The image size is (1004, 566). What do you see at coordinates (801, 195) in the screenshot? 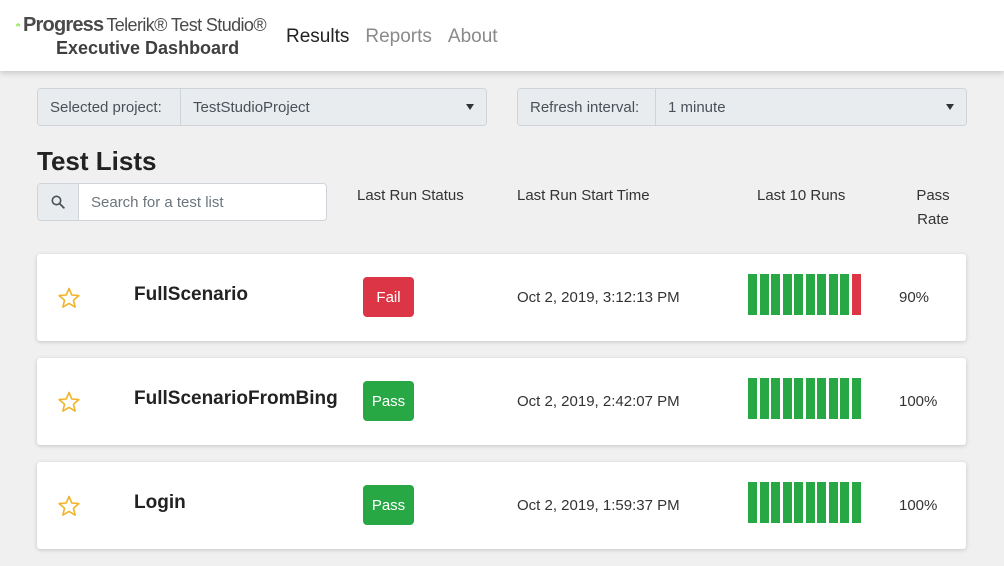
I see `column-header-last-runs: Last 10 Runs` at bounding box center [801, 195].